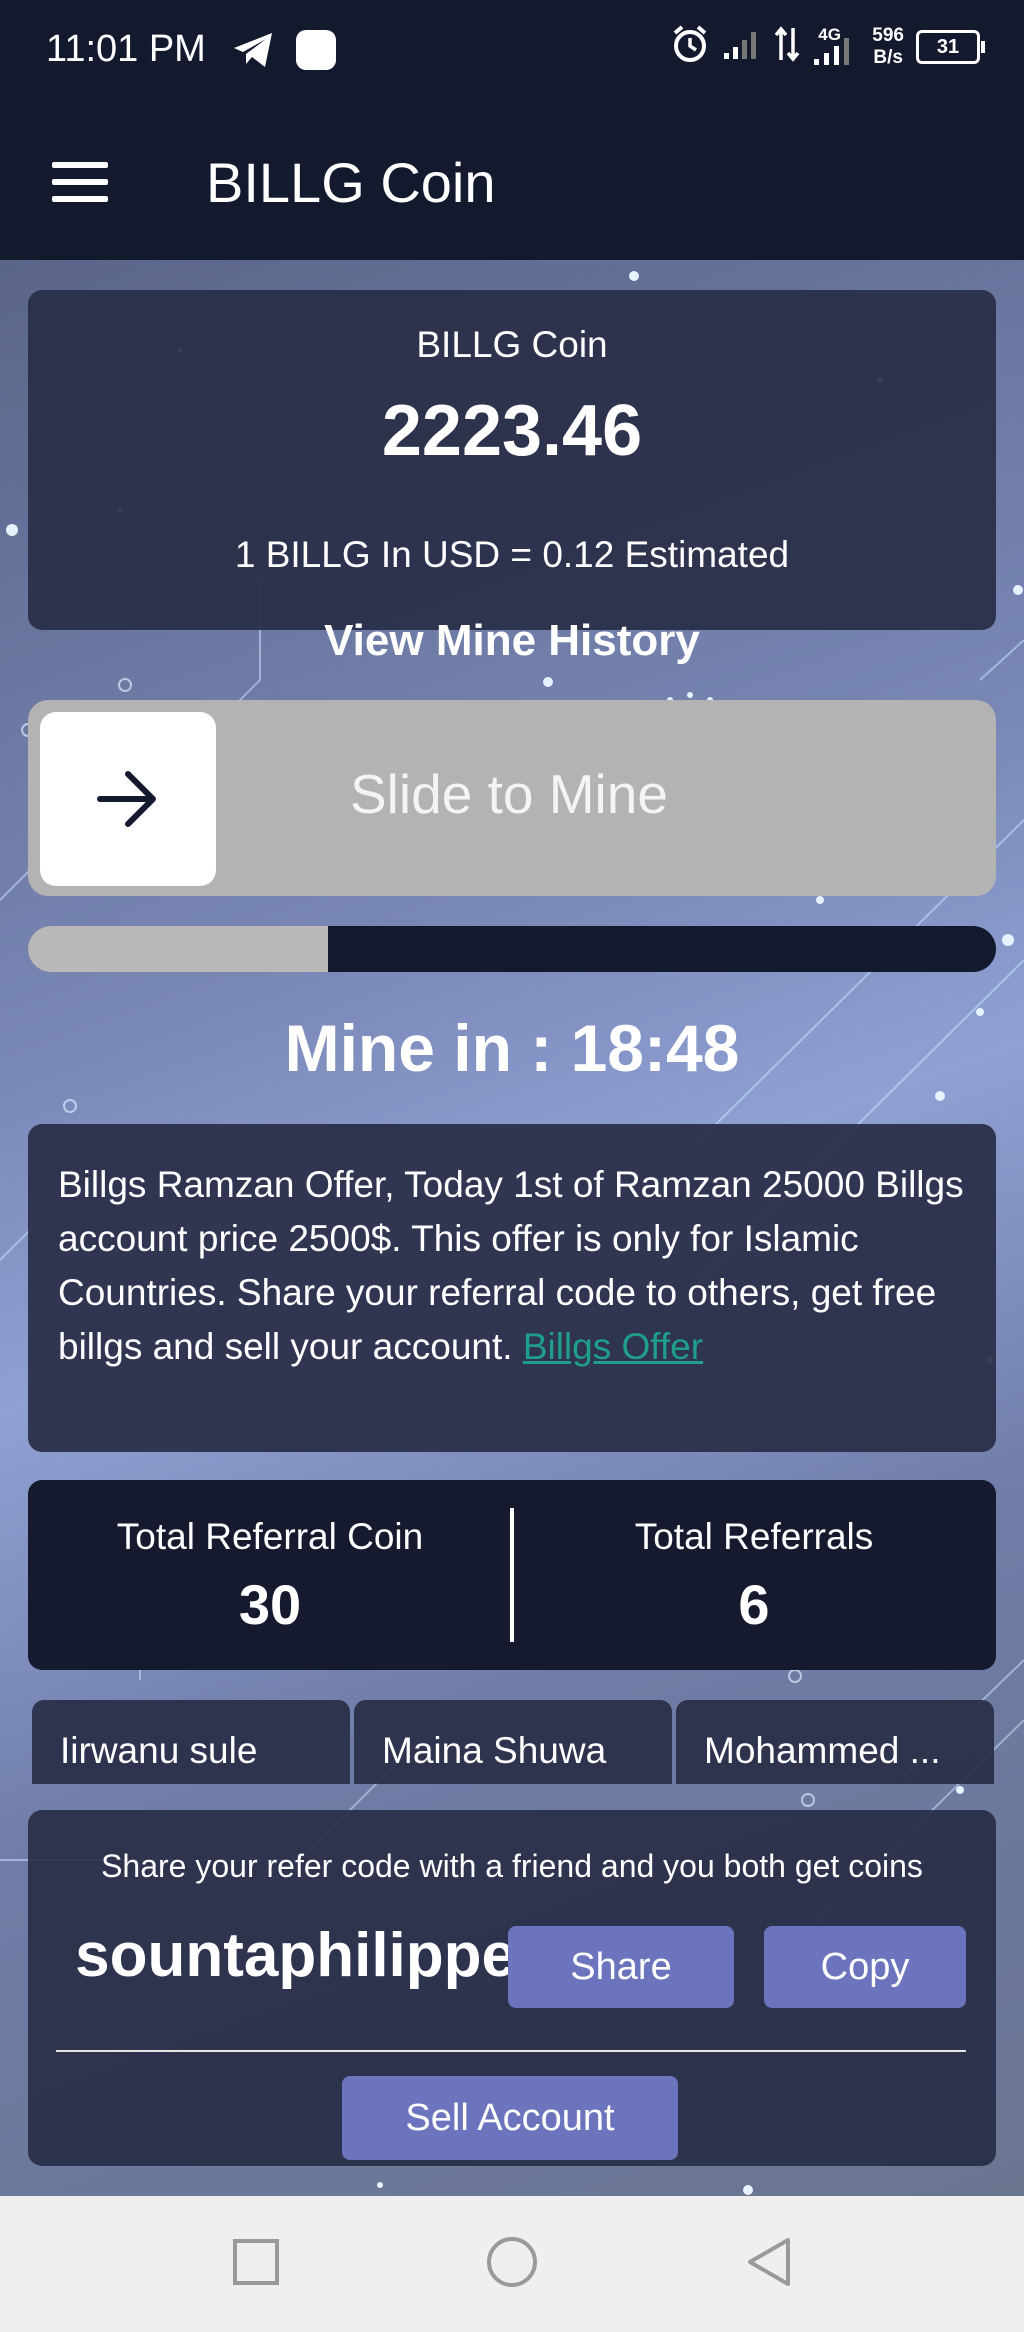  Describe the element at coordinates (512, 344) in the screenshot. I see `coin-label: BILLG Coin` at that location.